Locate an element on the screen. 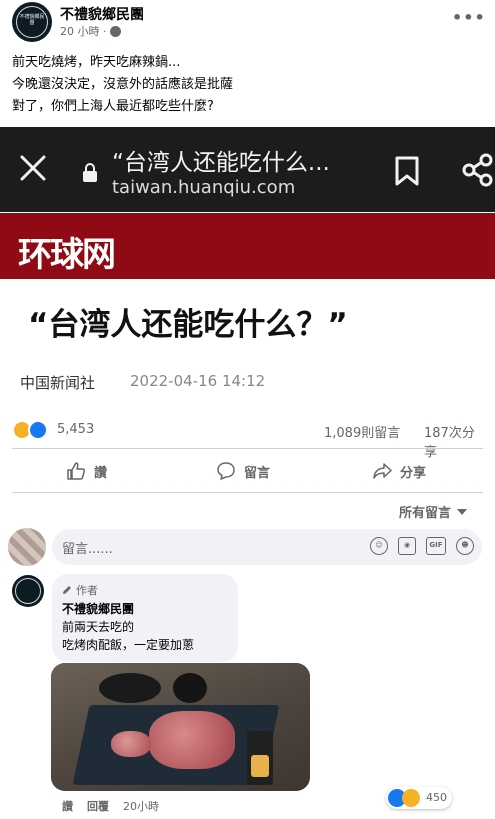  comment-sort-label: 所有留言 is located at coordinates (425, 513).